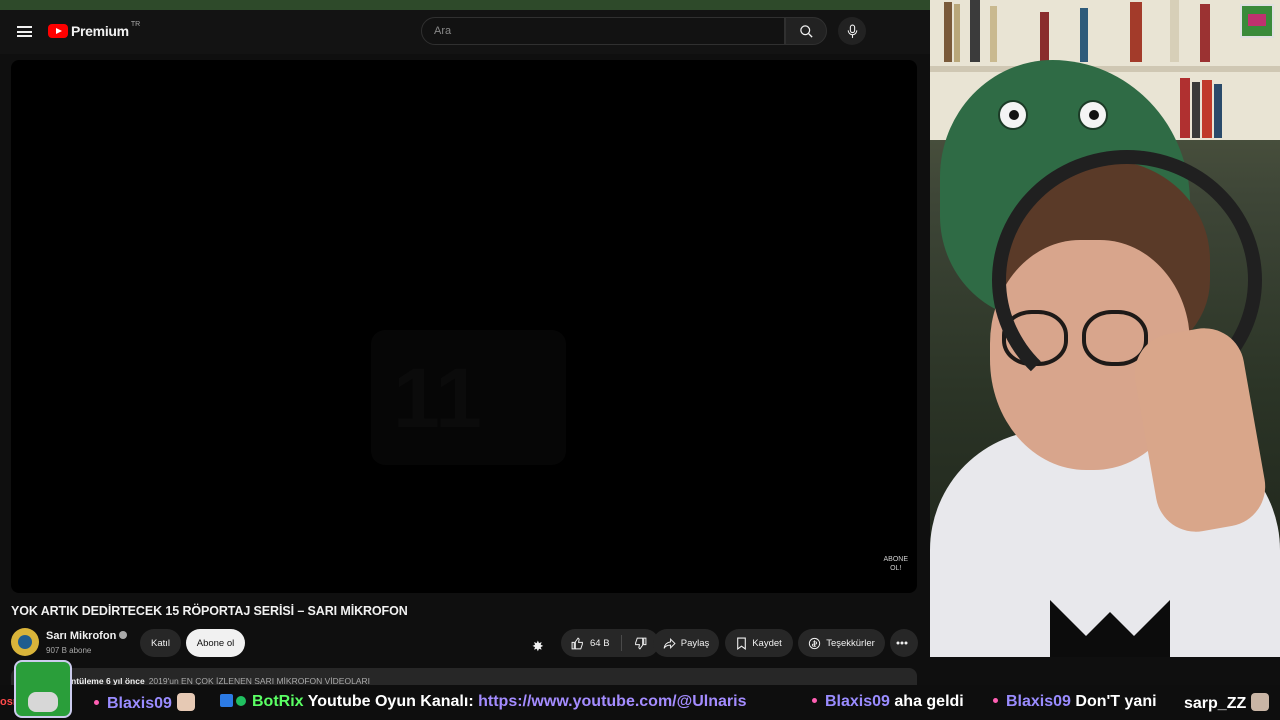 The image size is (1280, 720). Describe the element at coordinates (278, 701) in the screenshot. I see `ticker-user: BotRix` at that location.